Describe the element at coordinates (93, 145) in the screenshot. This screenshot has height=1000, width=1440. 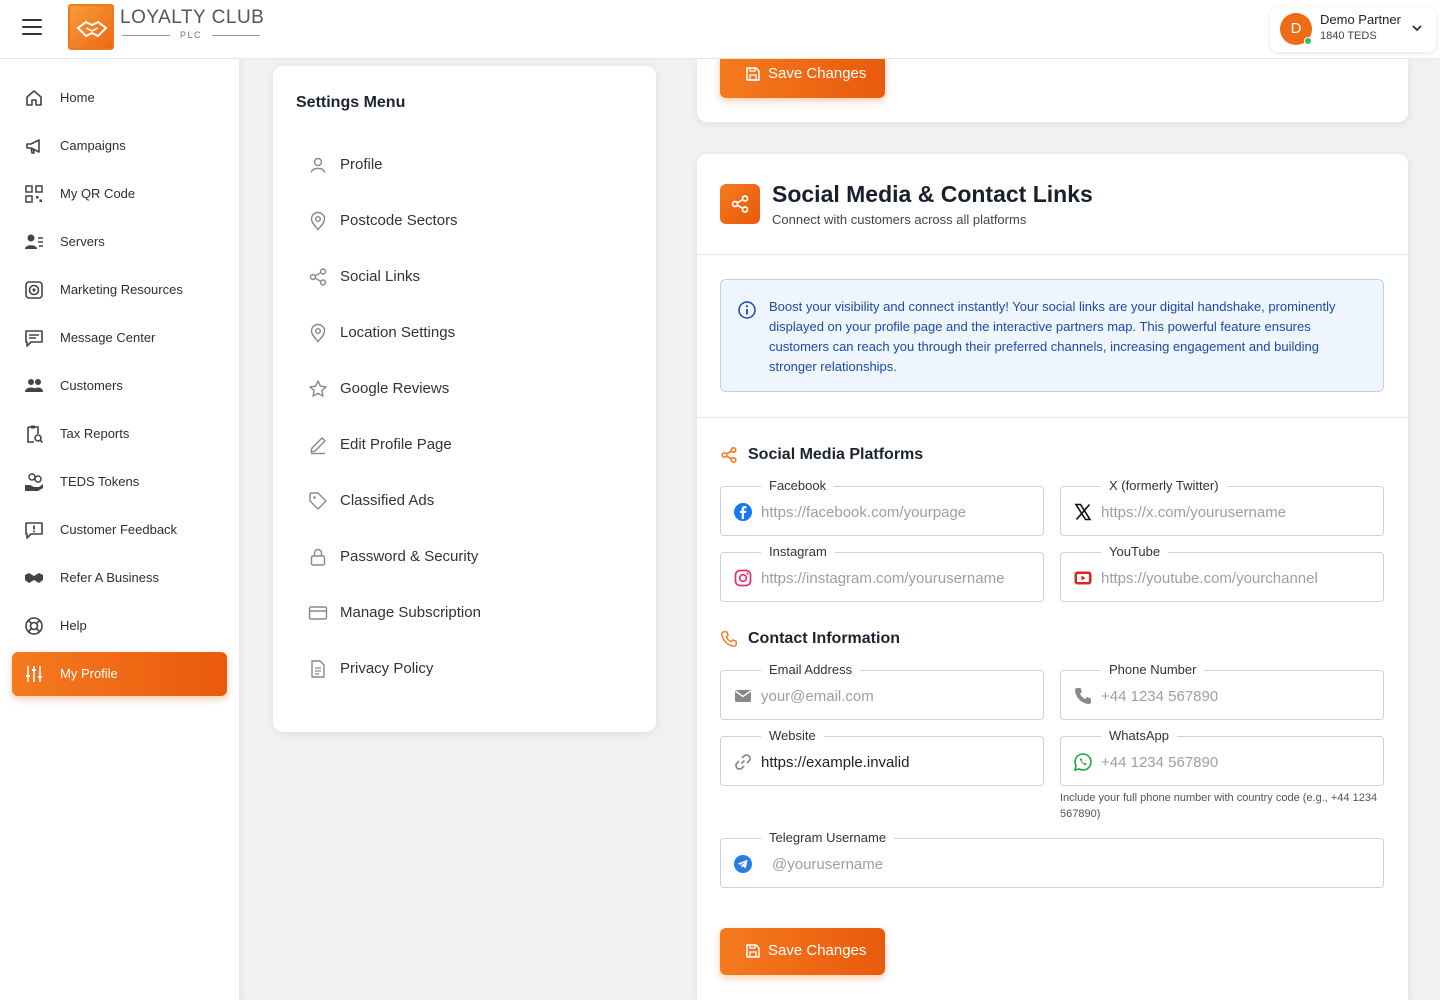
I see `sidebar-item-label: Campaigns` at that location.